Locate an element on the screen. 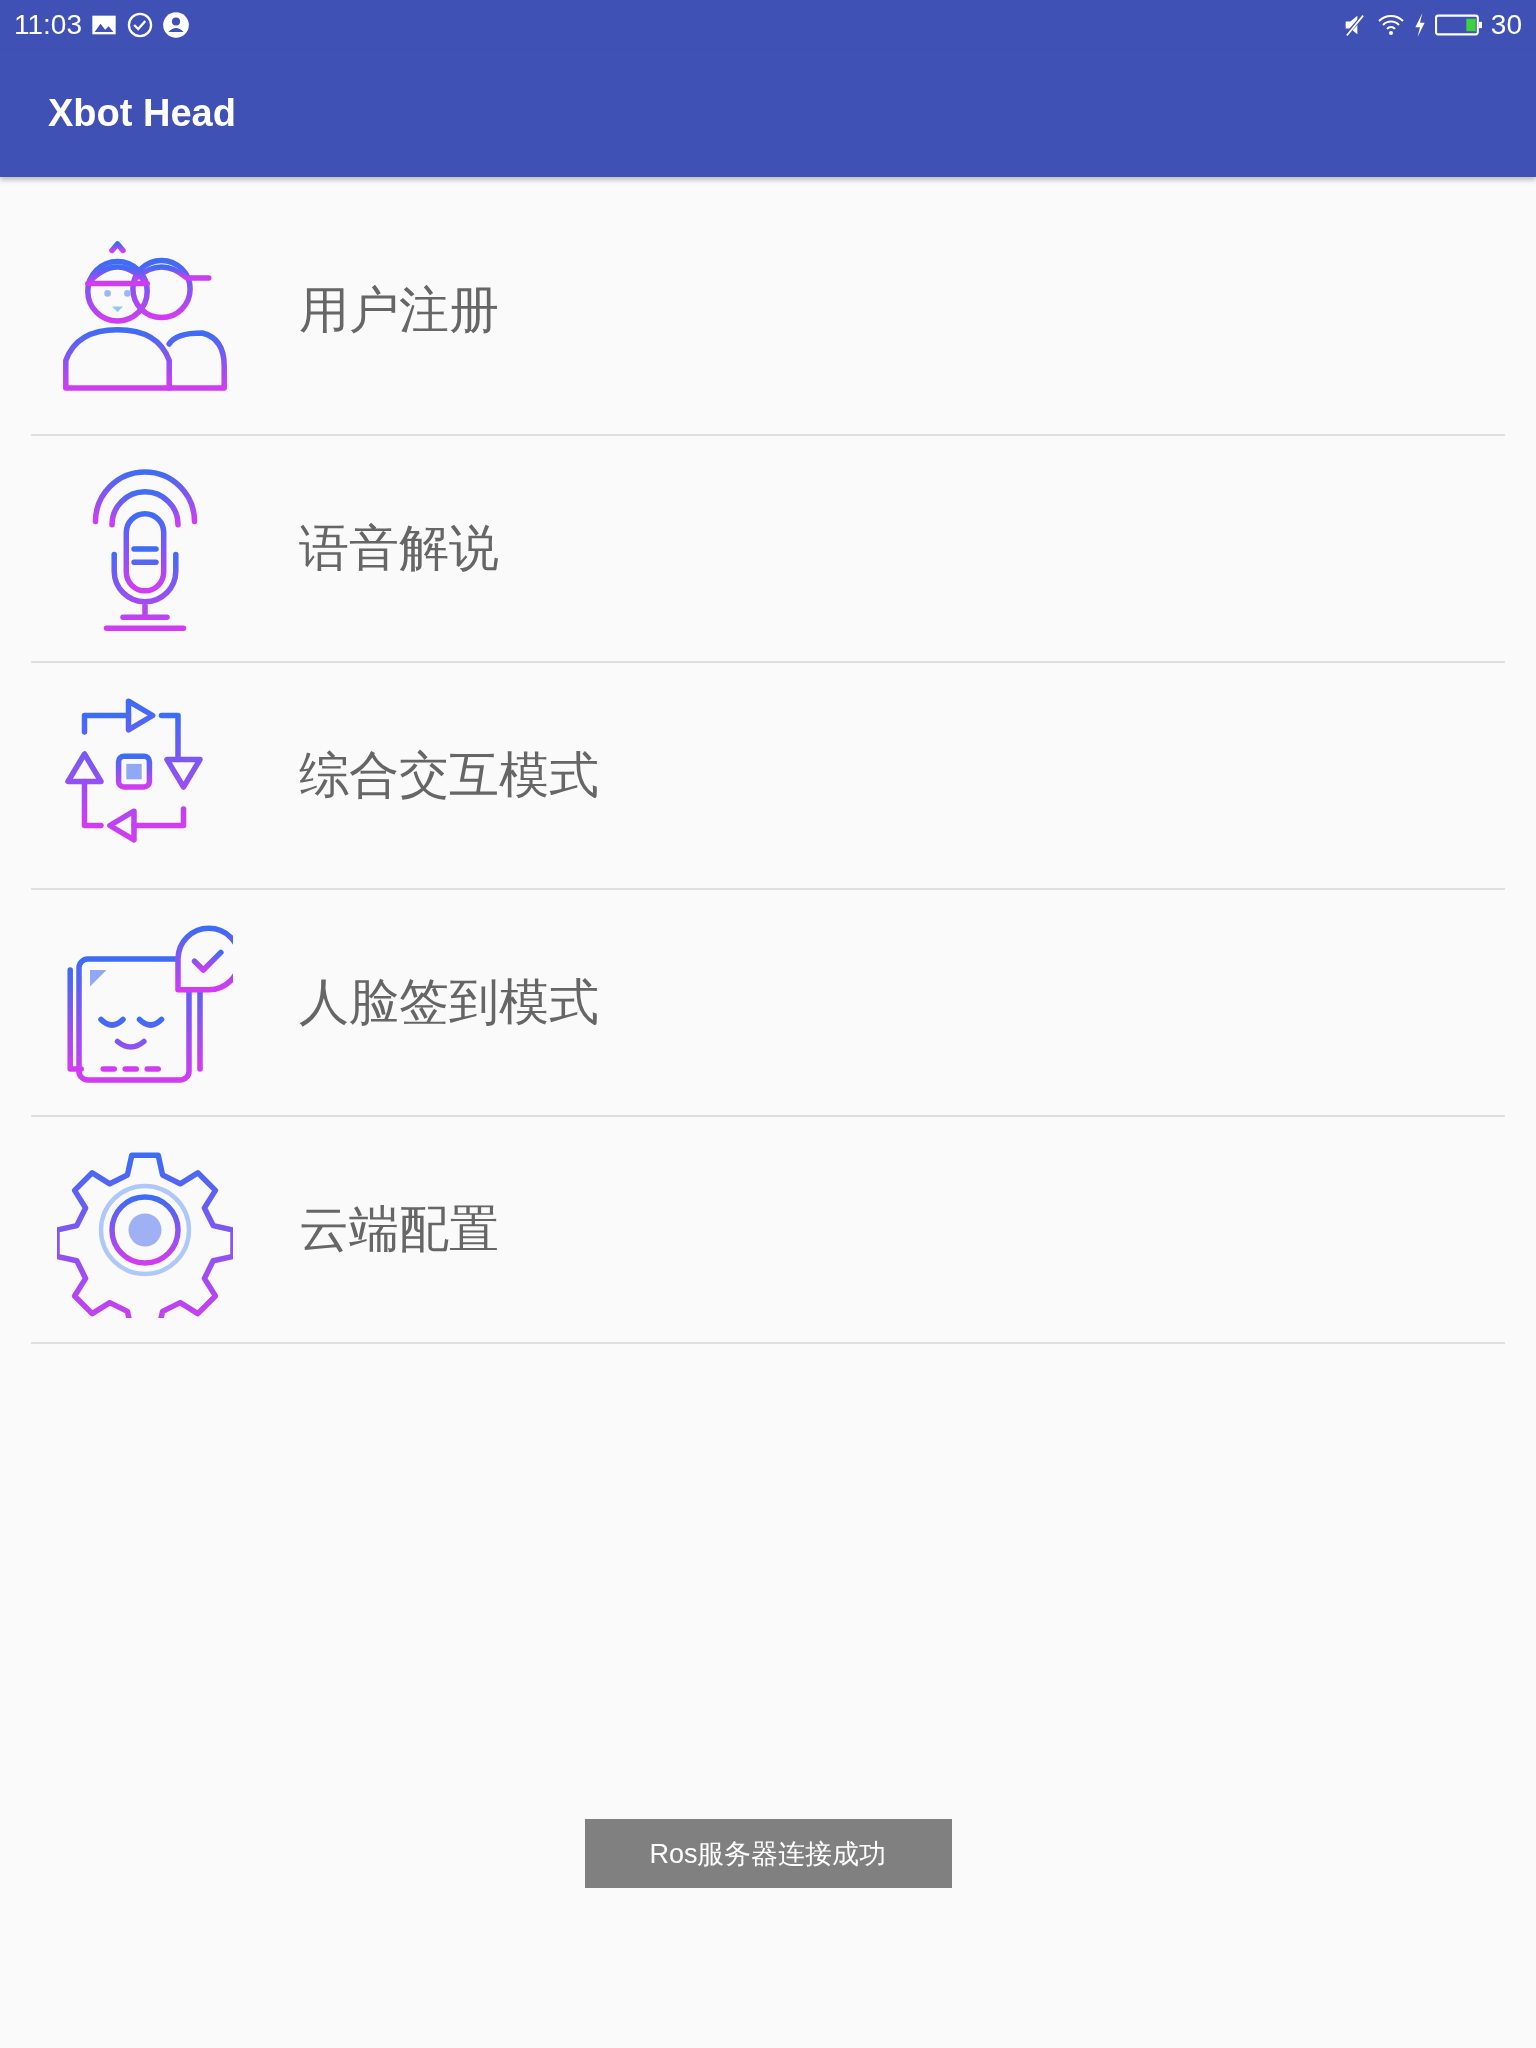 The height and width of the screenshot is (2048, 1536). app-title: Xbot Head is located at coordinates (142, 113).